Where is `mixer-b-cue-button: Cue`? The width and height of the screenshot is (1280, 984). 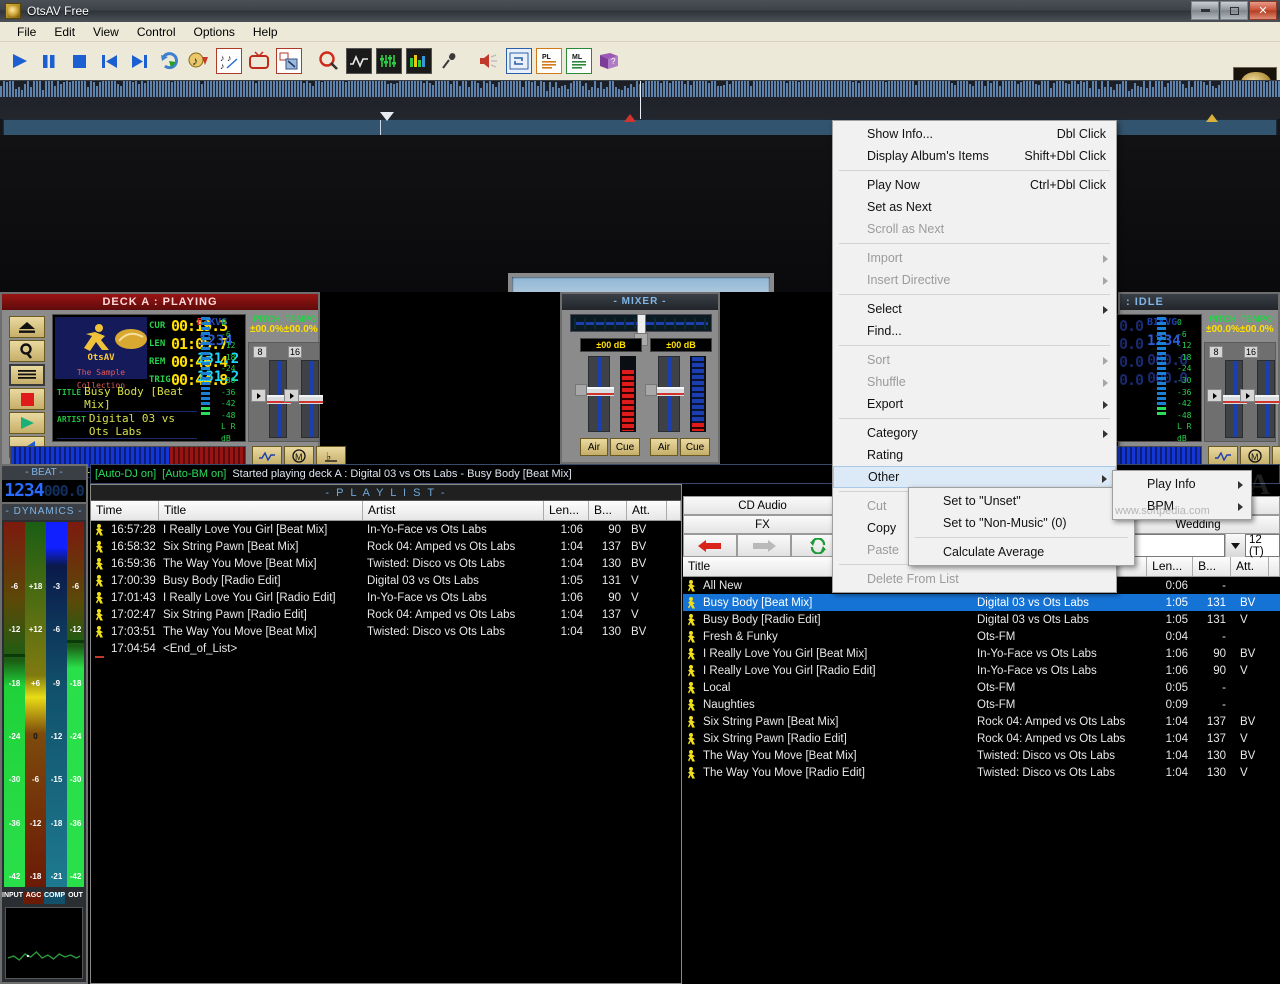 mixer-b-cue-button: Cue is located at coordinates (695, 447).